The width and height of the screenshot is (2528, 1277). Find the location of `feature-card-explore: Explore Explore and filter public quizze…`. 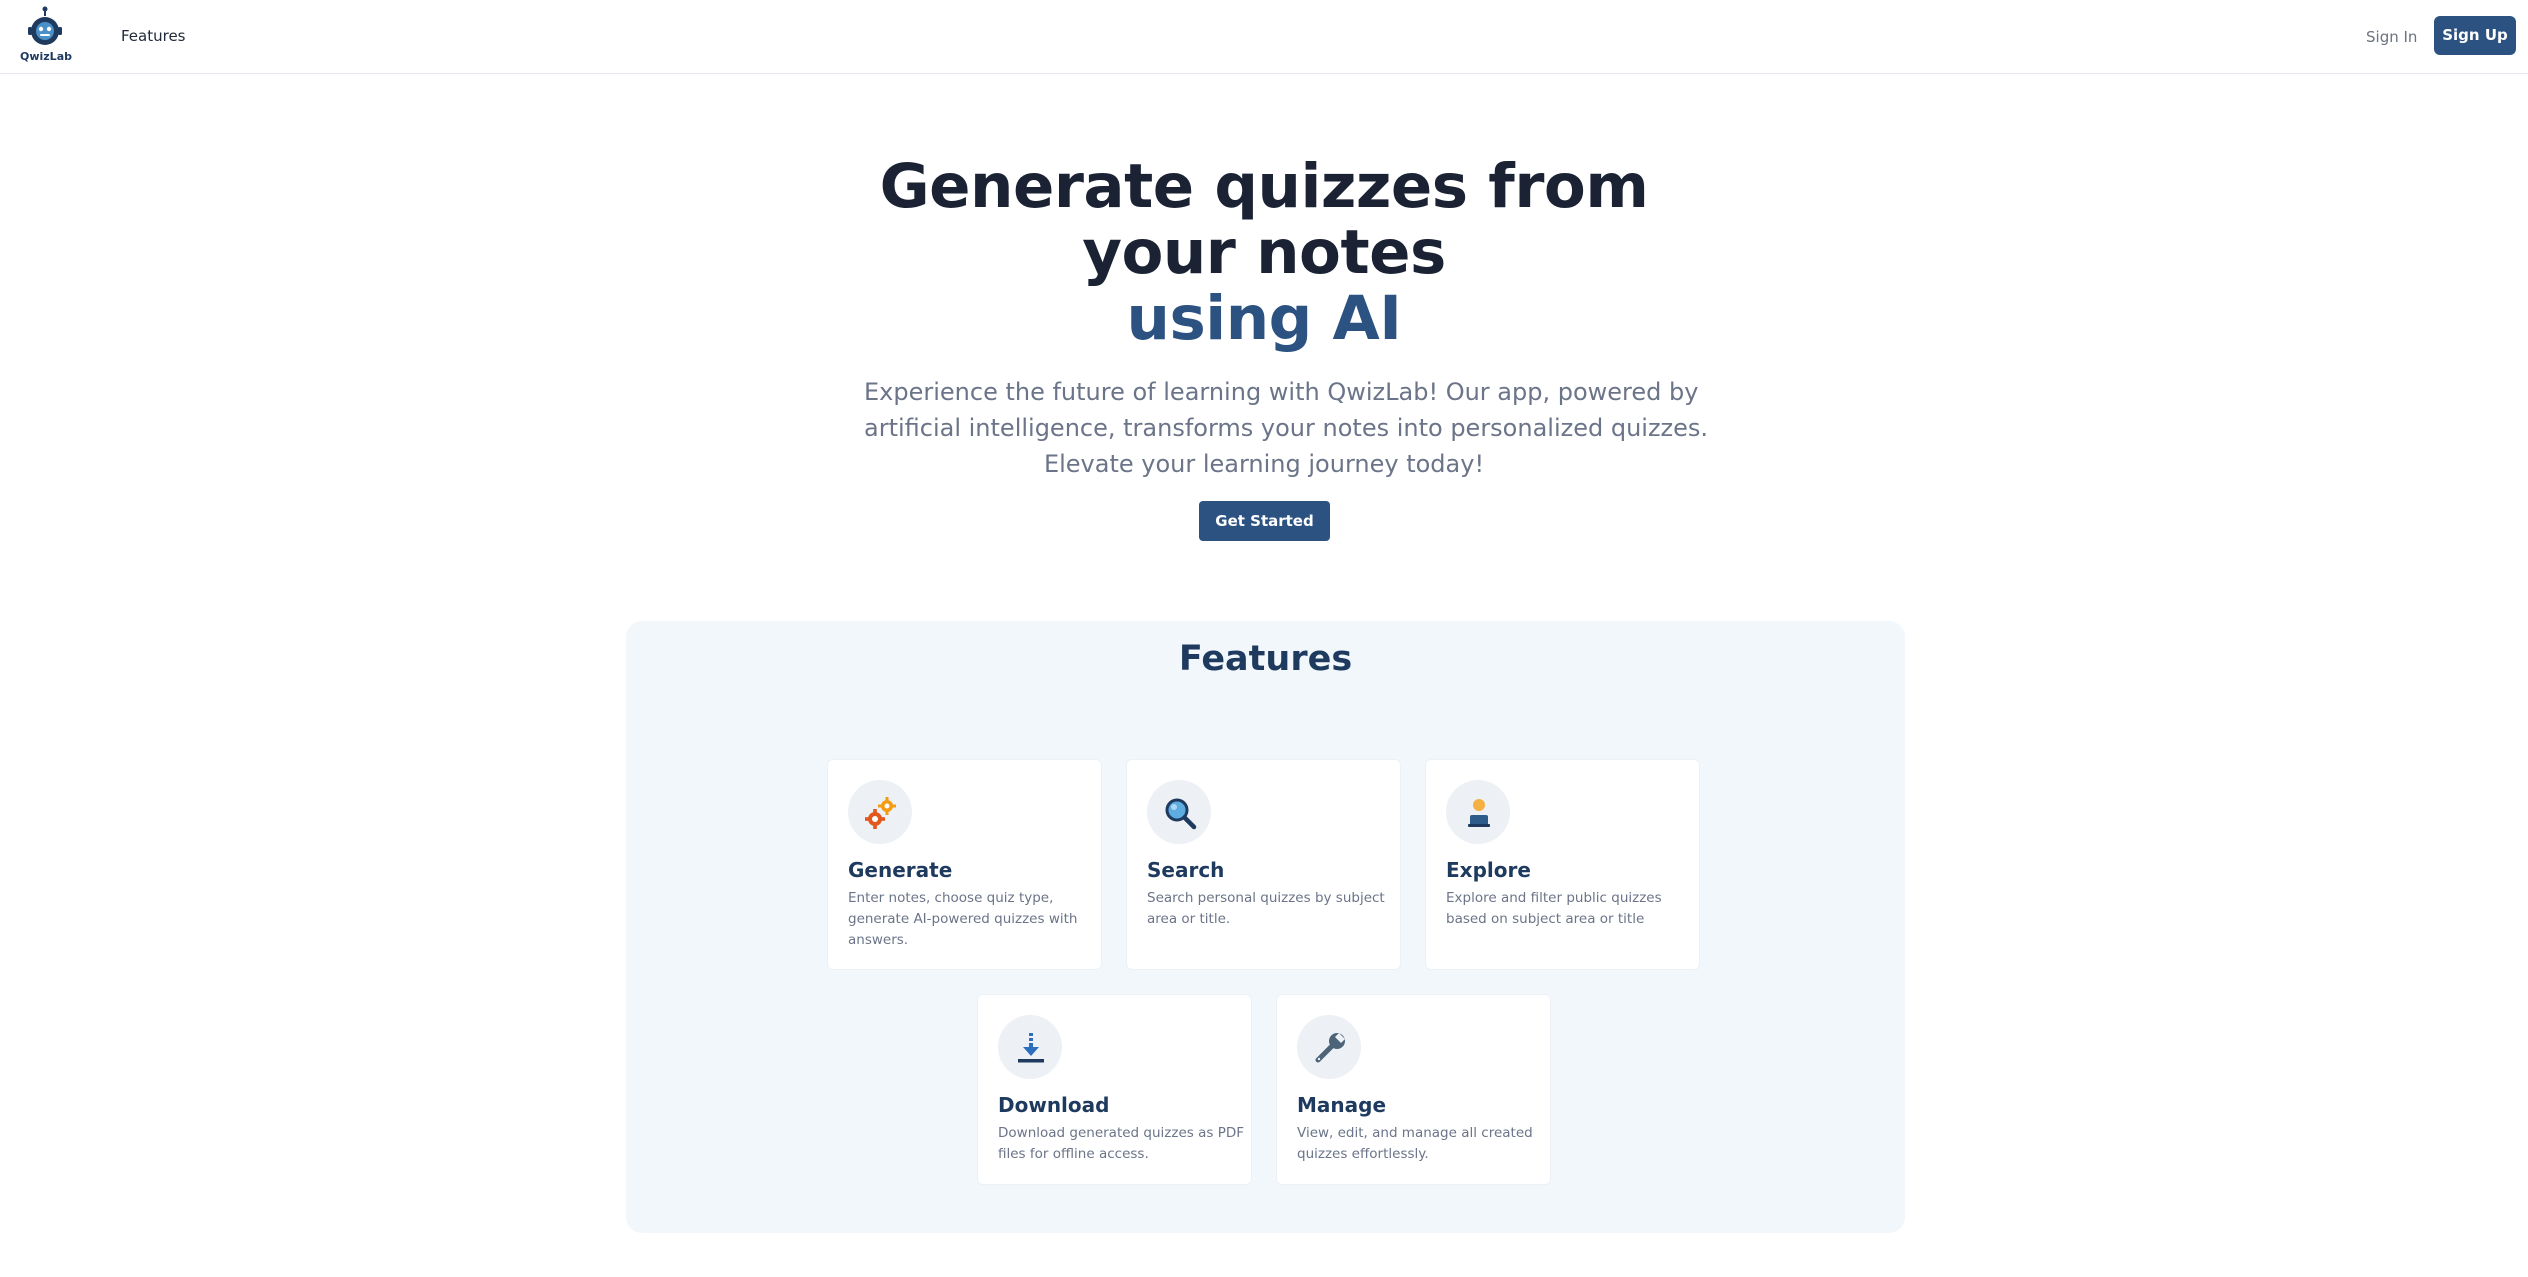

feature-card-explore: Explore Explore and filter public quizze… is located at coordinates (1562, 864).